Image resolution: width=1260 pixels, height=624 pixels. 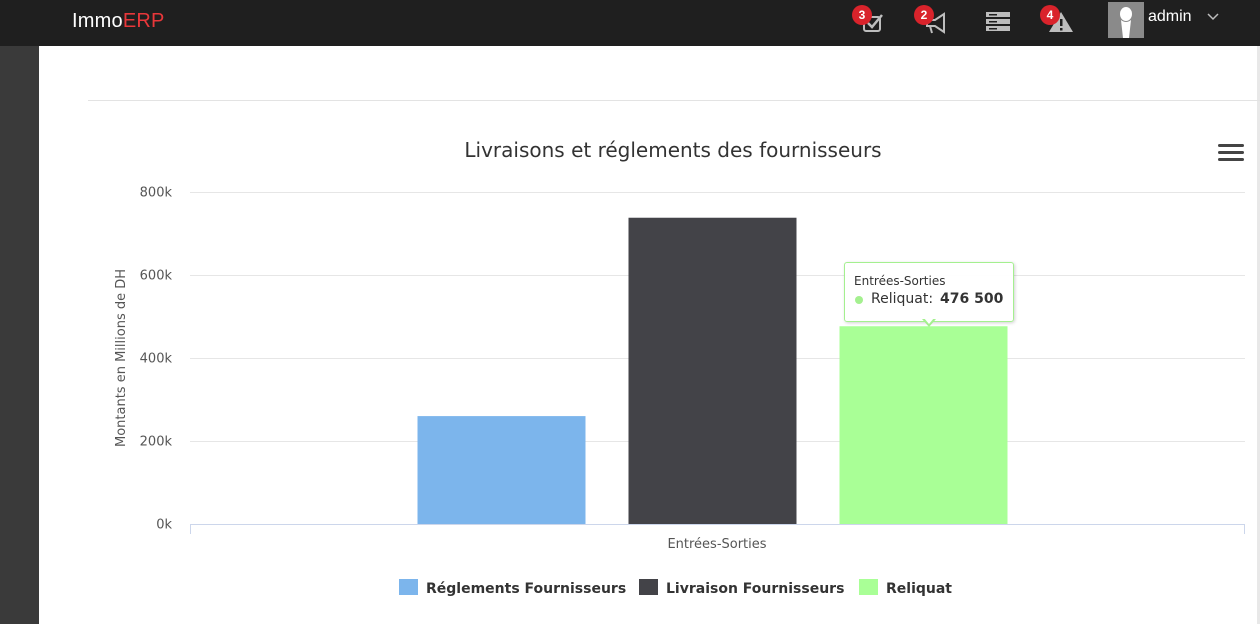 What do you see at coordinates (716, 544) in the screenshot?
I see `x-axis-category-label: Entrées-Sorties` at bounding box center [716, 544].